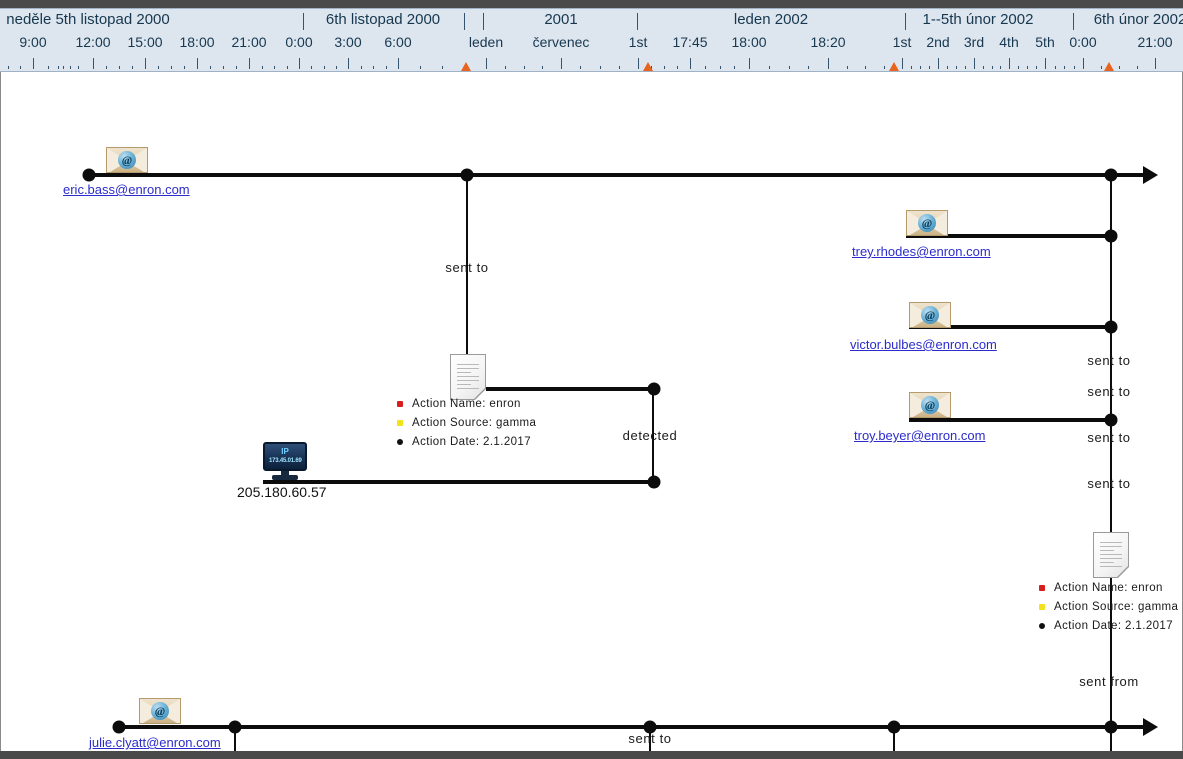 The image size is (1183, 759). What do you see at coordinates (561, 19) in the screenshot?
I see `ruler-major-label: 2001` at bounding box center [561, 19].